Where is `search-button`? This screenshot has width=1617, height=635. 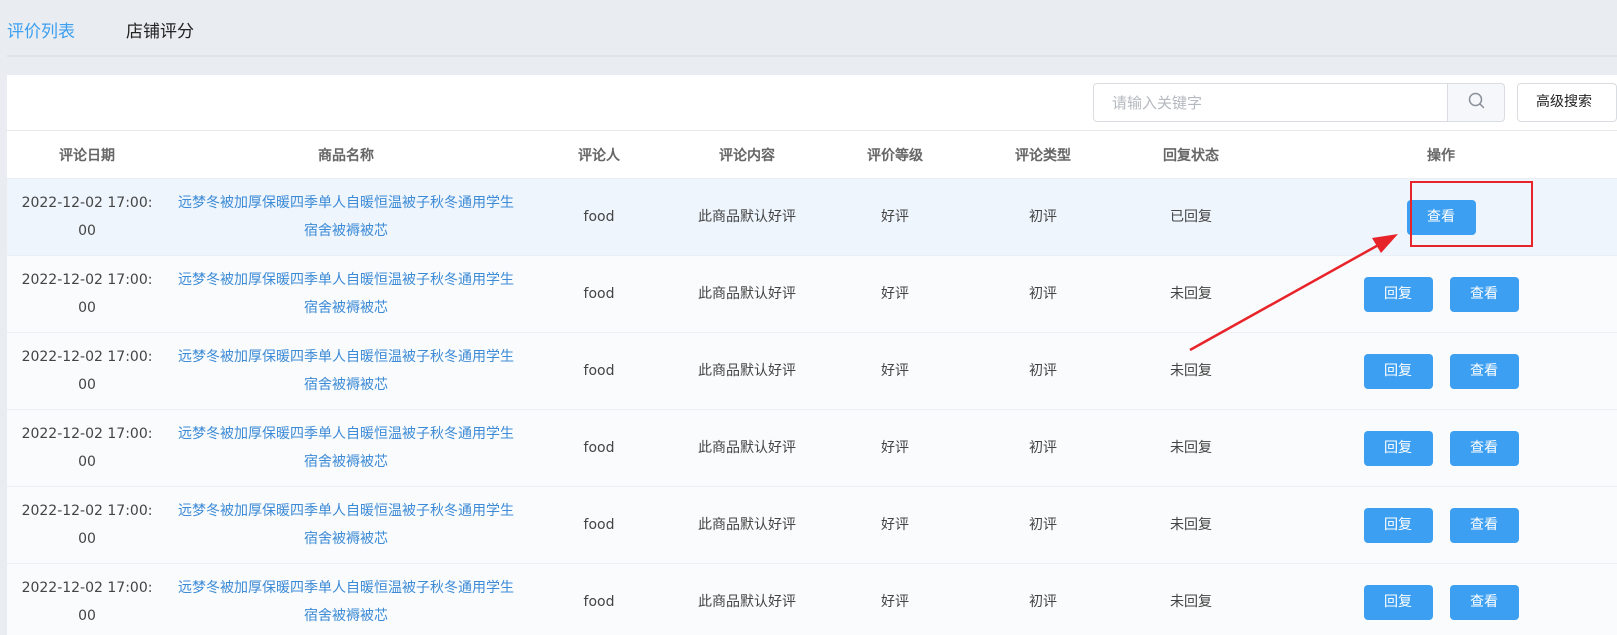 search-button is located at coordinates (1476, 102).